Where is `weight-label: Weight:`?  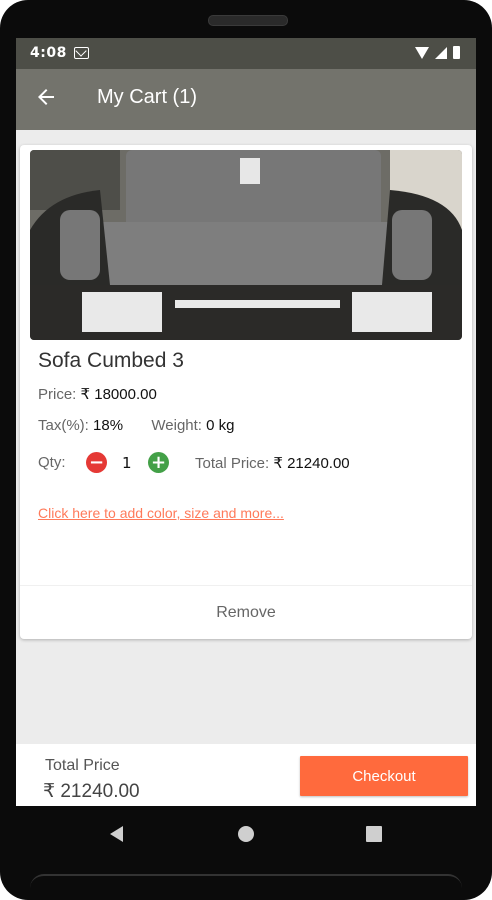 weight-label: Weight: is located at coordinates (176, 425).